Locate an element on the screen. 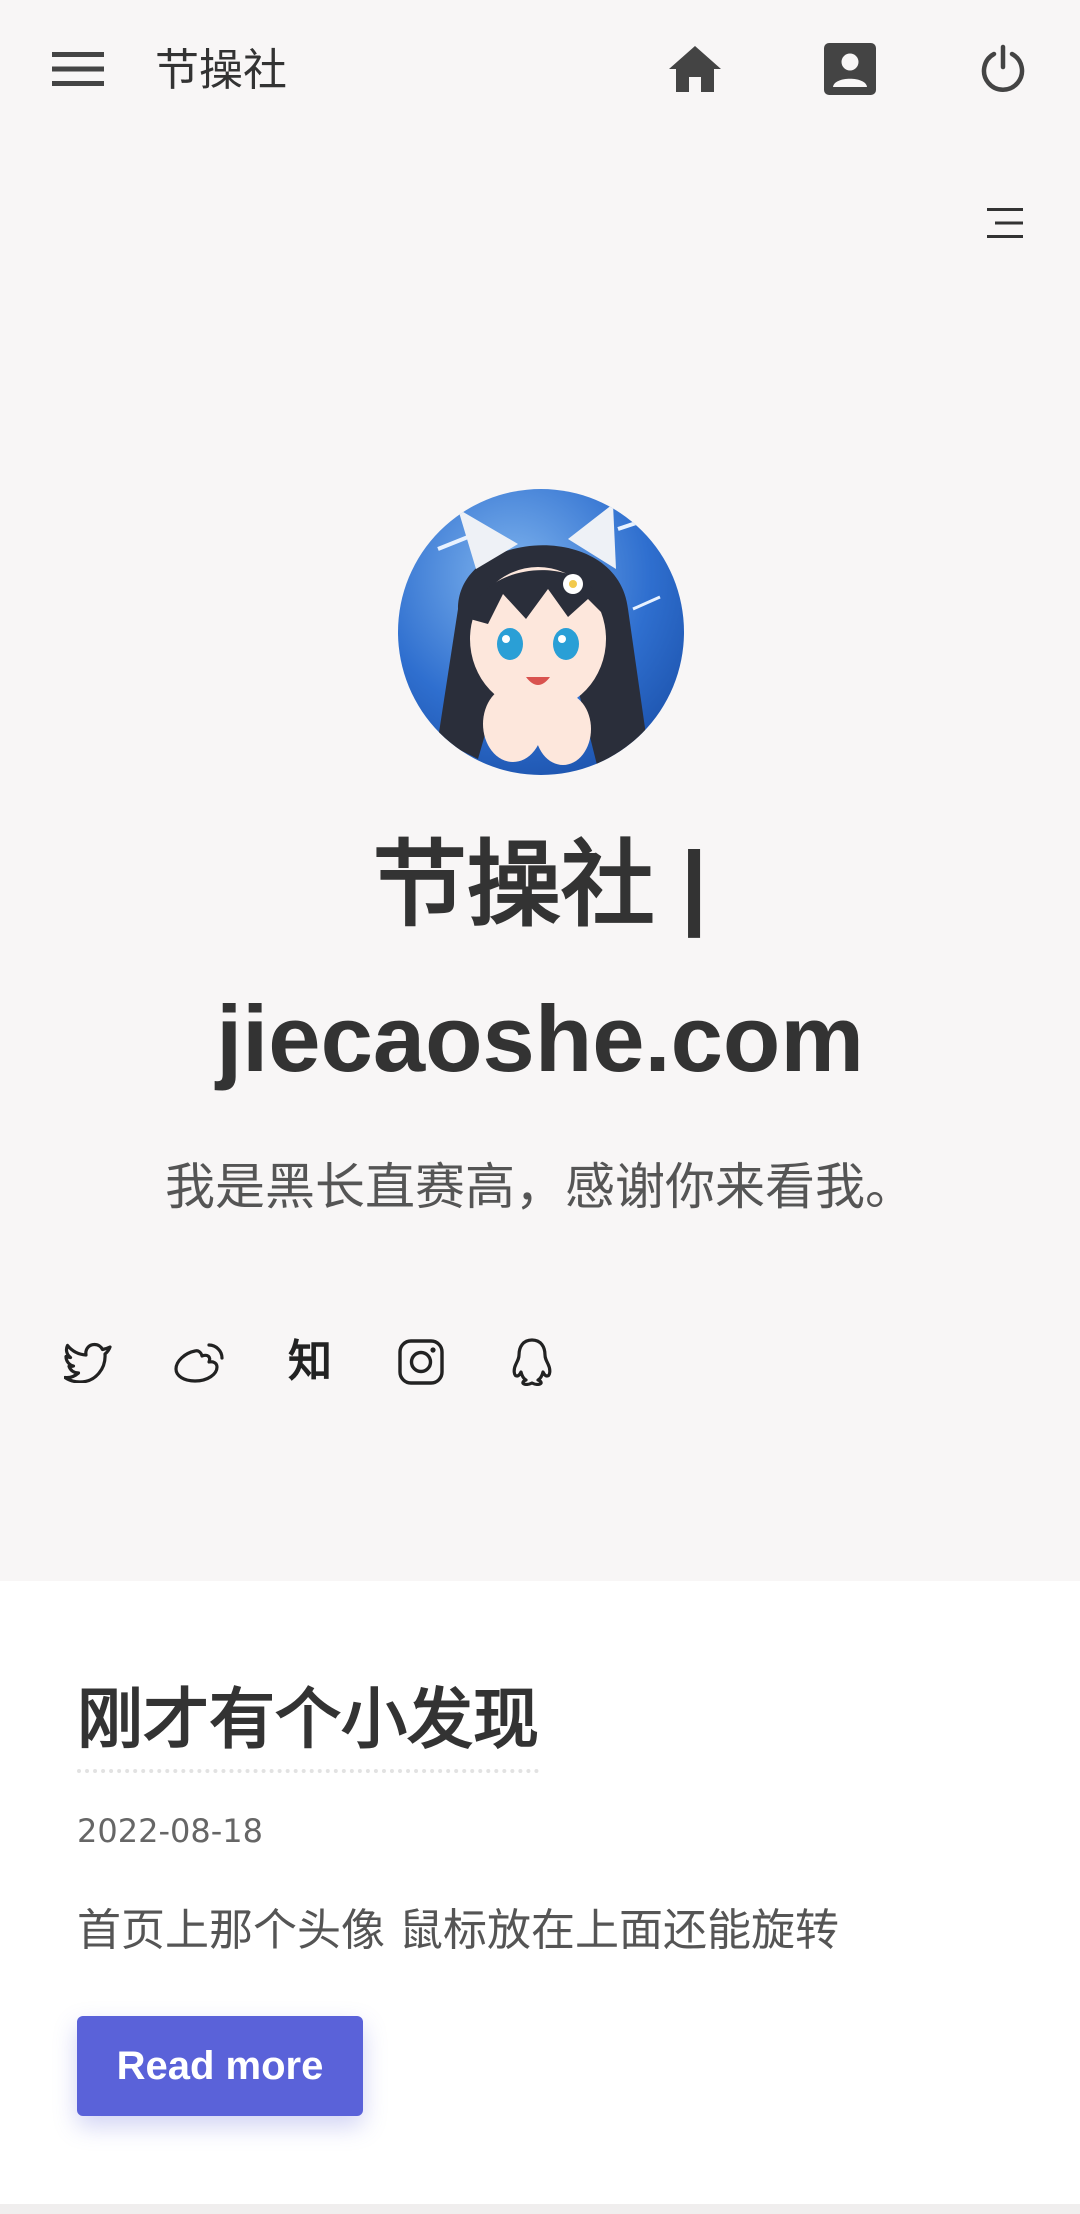 The width and height of the screenshot is (1080, 2214). hero-title: 节操社 | jiecaoshe.com is located at coordinates (540, 961).